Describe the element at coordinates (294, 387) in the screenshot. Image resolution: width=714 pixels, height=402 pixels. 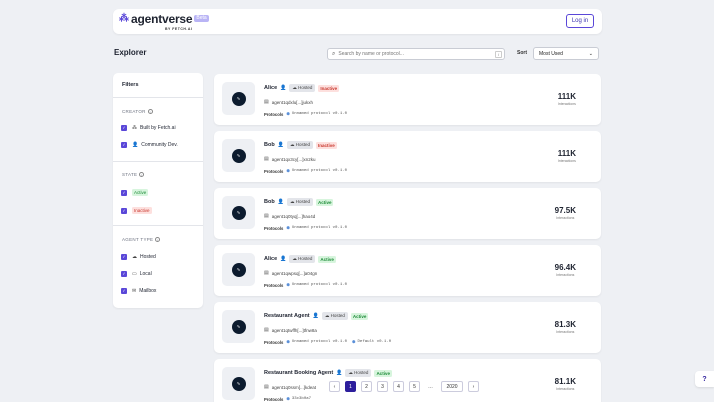
I see `agent-address: agent1q0ssm[...]kdeat` at that location.